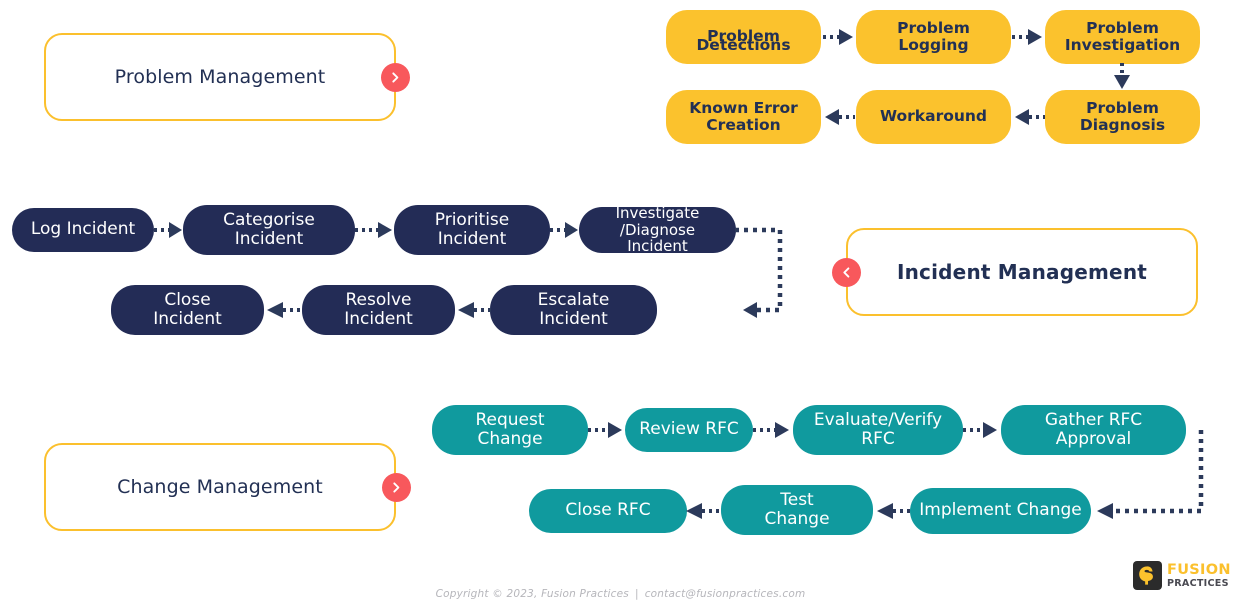 This screenshot has height=606, width=1241. Describe the element at coordinates (743, 107) in the screenshot. I see `pill-known-error-creation-line1: Known Error` at that location.